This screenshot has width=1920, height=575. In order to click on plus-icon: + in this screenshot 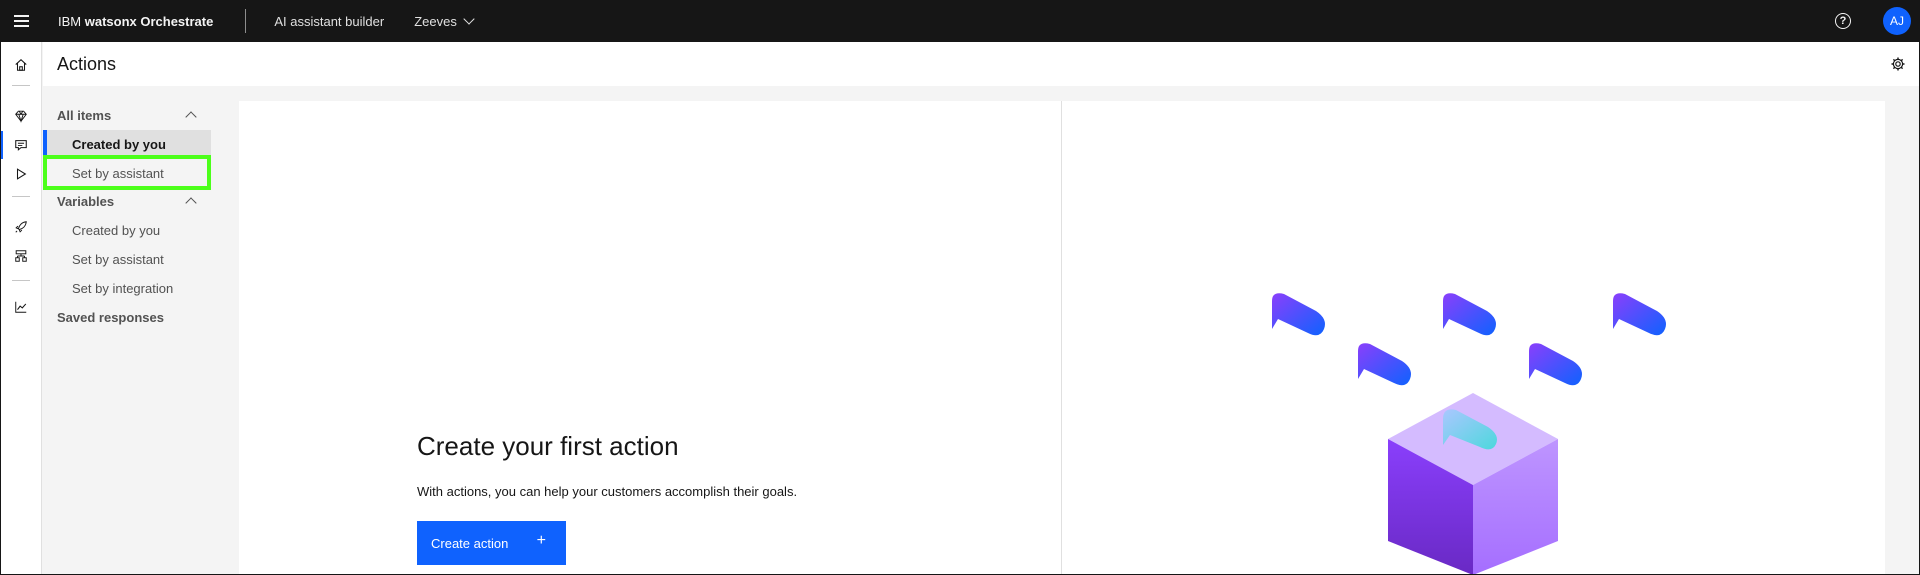, I will do `click(541, 540)`.